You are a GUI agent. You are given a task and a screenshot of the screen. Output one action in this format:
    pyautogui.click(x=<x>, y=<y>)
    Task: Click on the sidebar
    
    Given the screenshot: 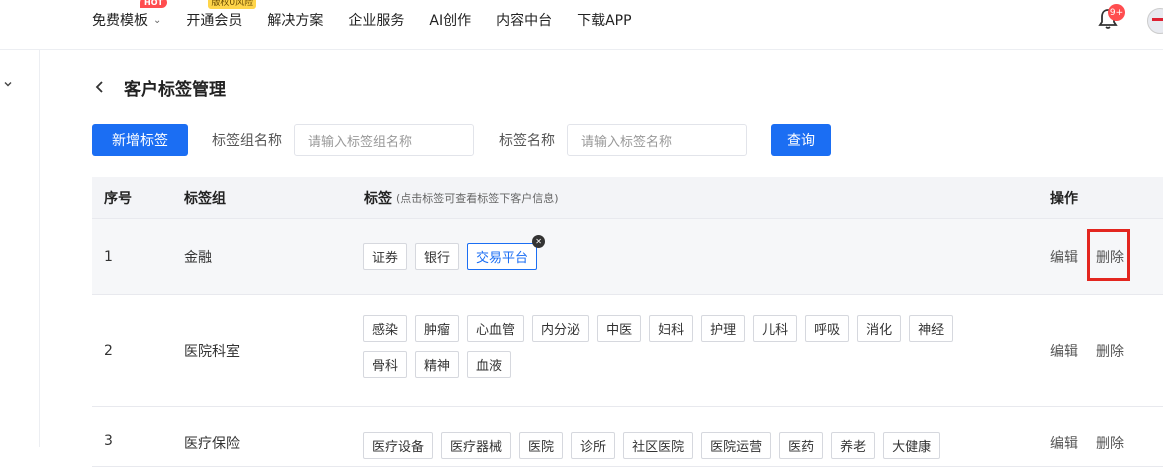 What is the action you would take?
    pyautogui.click(x=20, y=248)
    